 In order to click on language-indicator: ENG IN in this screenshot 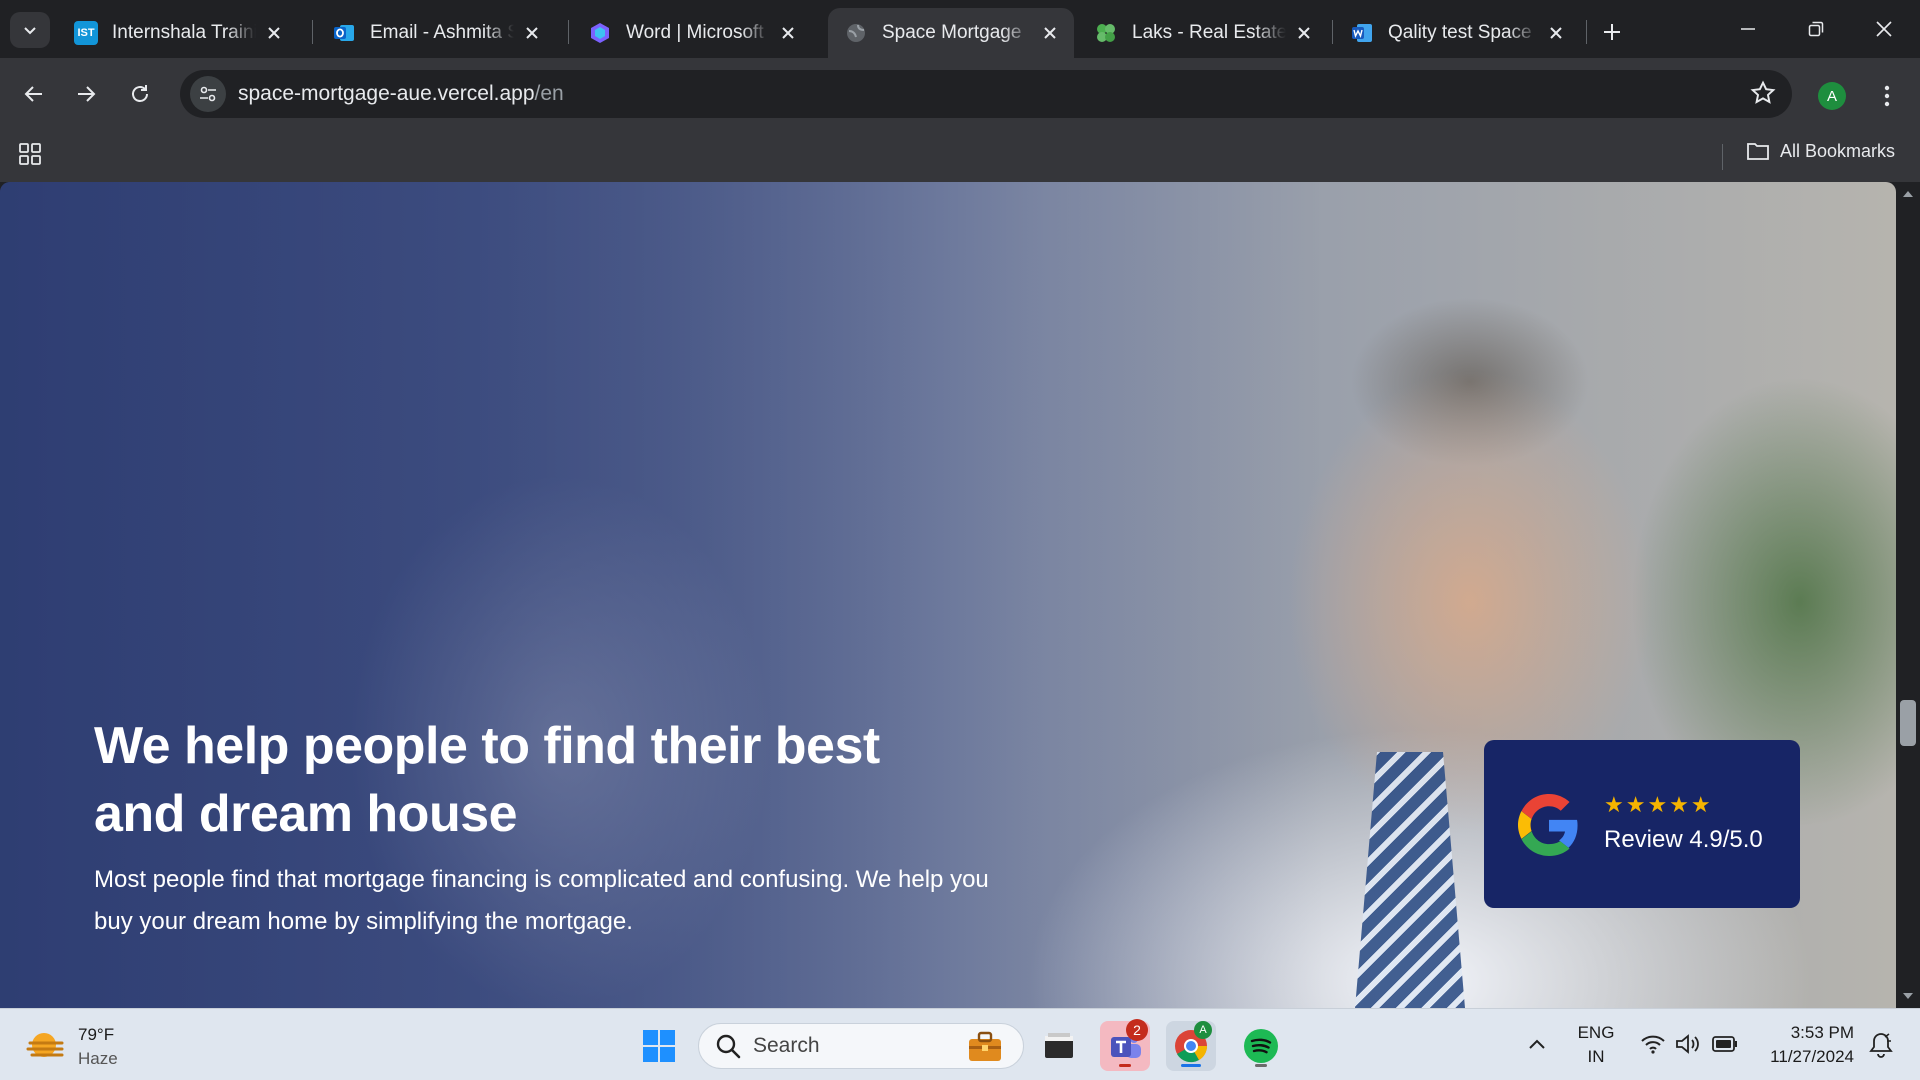, I will do `click(1596, 1045)`.